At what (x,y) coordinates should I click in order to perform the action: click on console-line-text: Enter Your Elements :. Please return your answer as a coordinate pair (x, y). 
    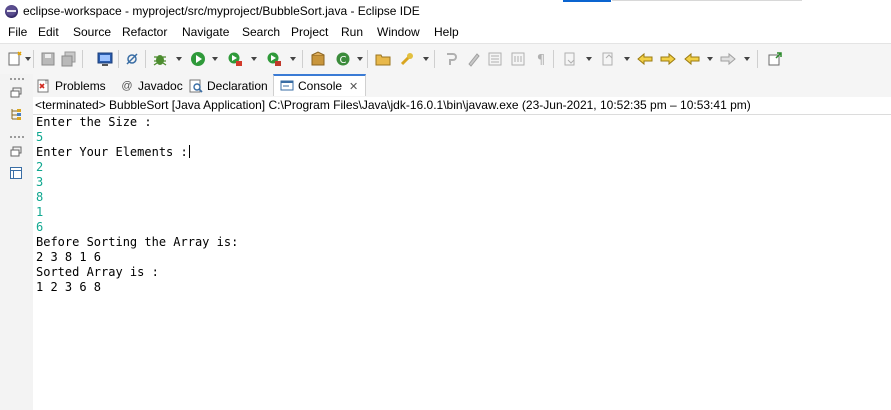
    Looking at the image, I should click on (112, 152).